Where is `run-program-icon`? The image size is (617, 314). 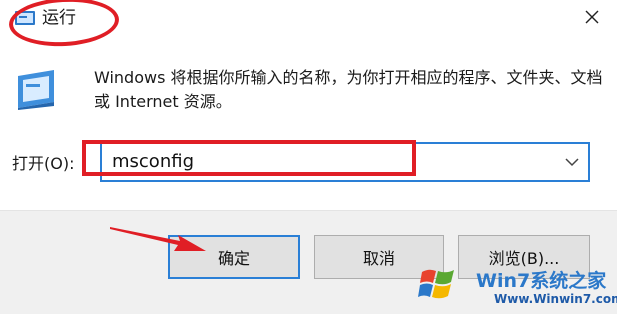
run-program-icon is located at coordinates (36, 90).